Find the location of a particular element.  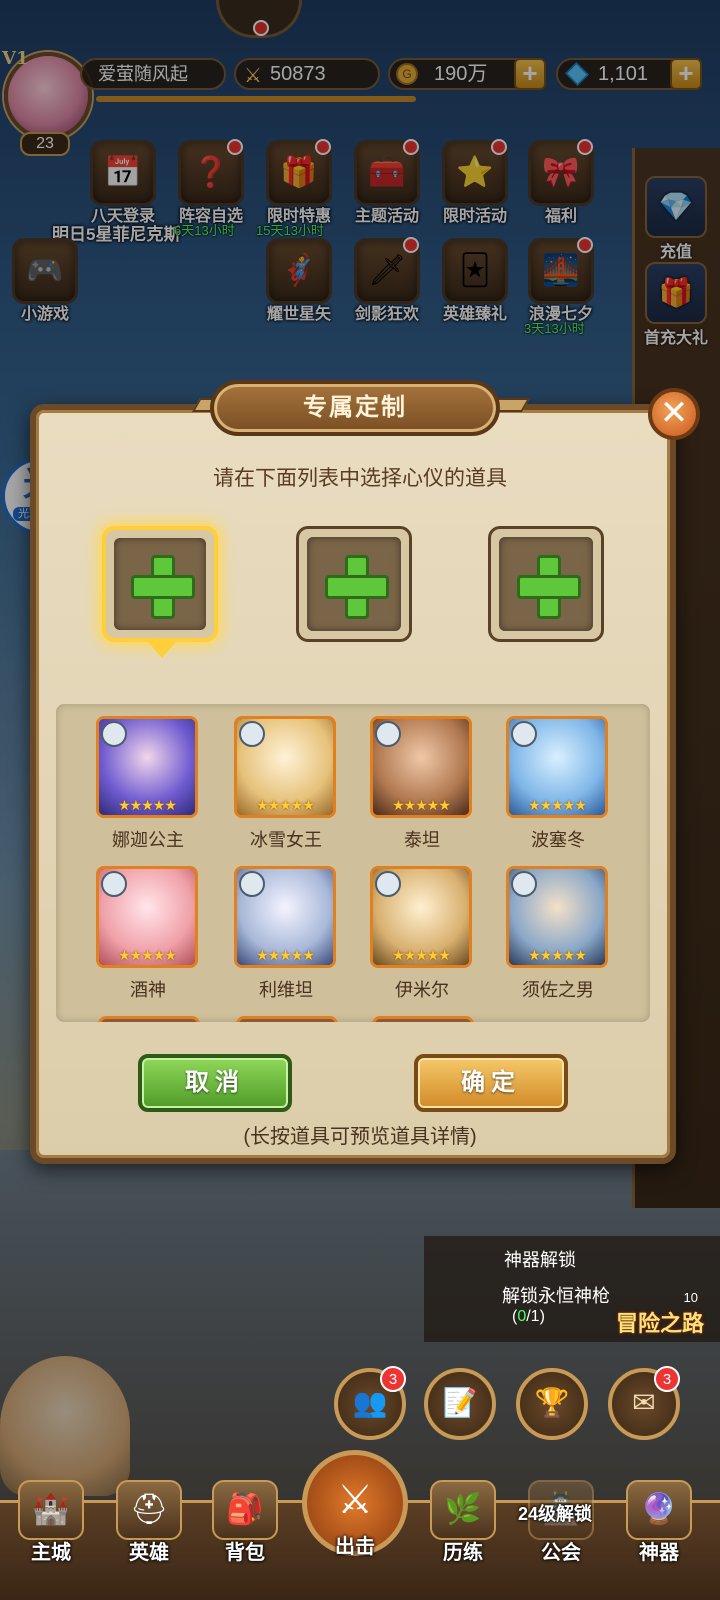

progress-total: /1) is located at coordinates (535, 1316).